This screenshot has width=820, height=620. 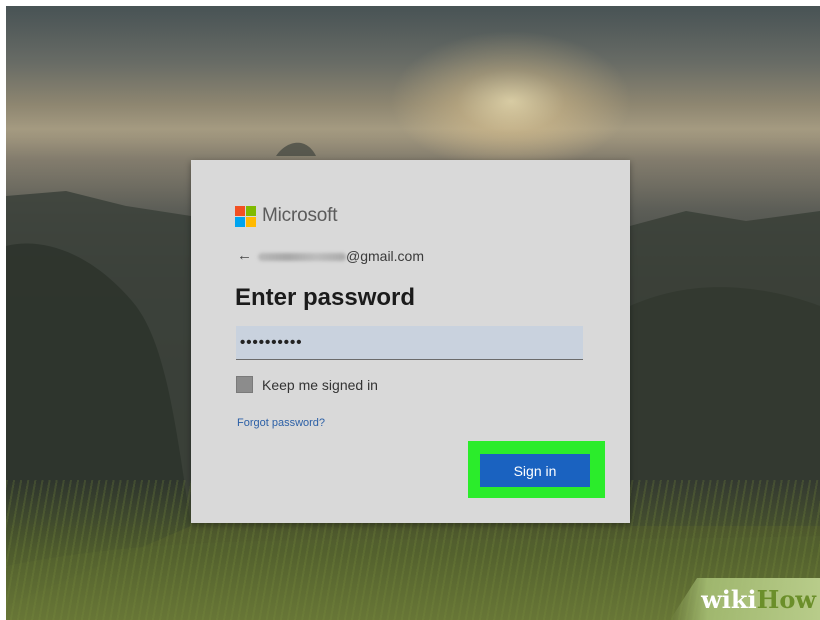 What do you see at coordinates (385, 255) in the screenshot?
I see `email-domain: @gmail.com` at bounding box center [385, 255].